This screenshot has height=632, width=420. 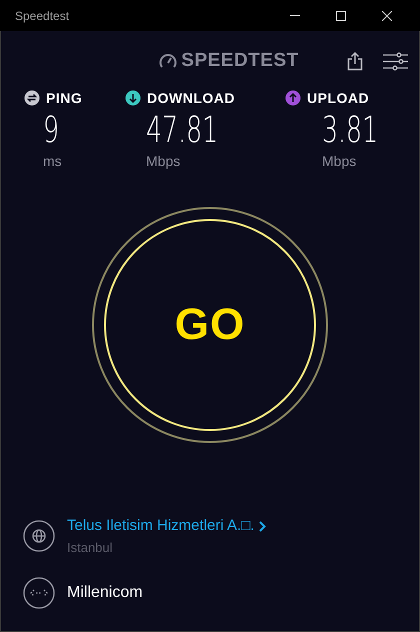 I want to click on gauge-icon, so click(x=168, y=61).